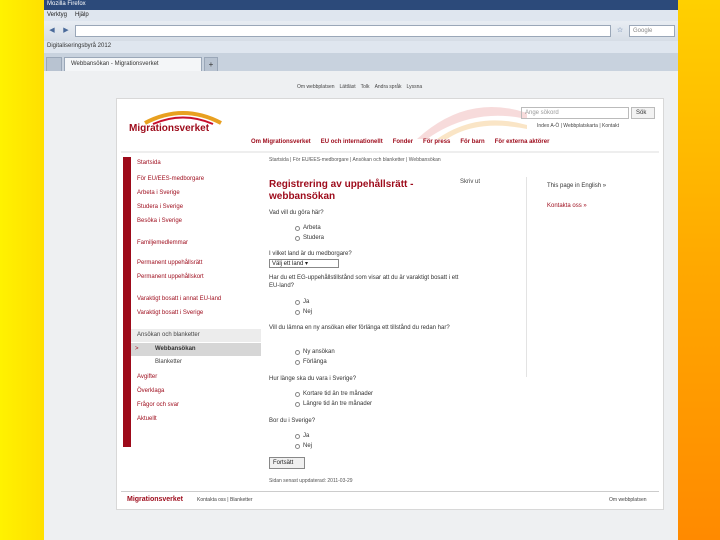  What do you see at coordinates (472, 142) in the screenshot?
I see `nav-for-barn: För barn` at bounding box center [472, 142].